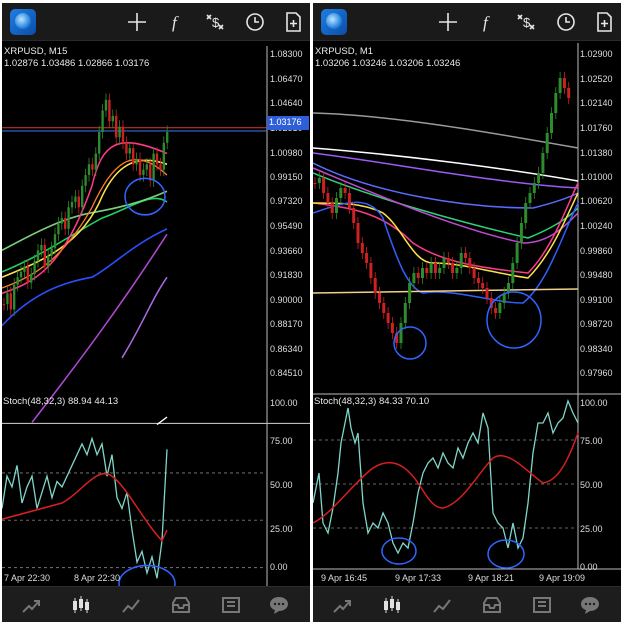  I want to click on price-label: 1.06470, so click(286, 79).